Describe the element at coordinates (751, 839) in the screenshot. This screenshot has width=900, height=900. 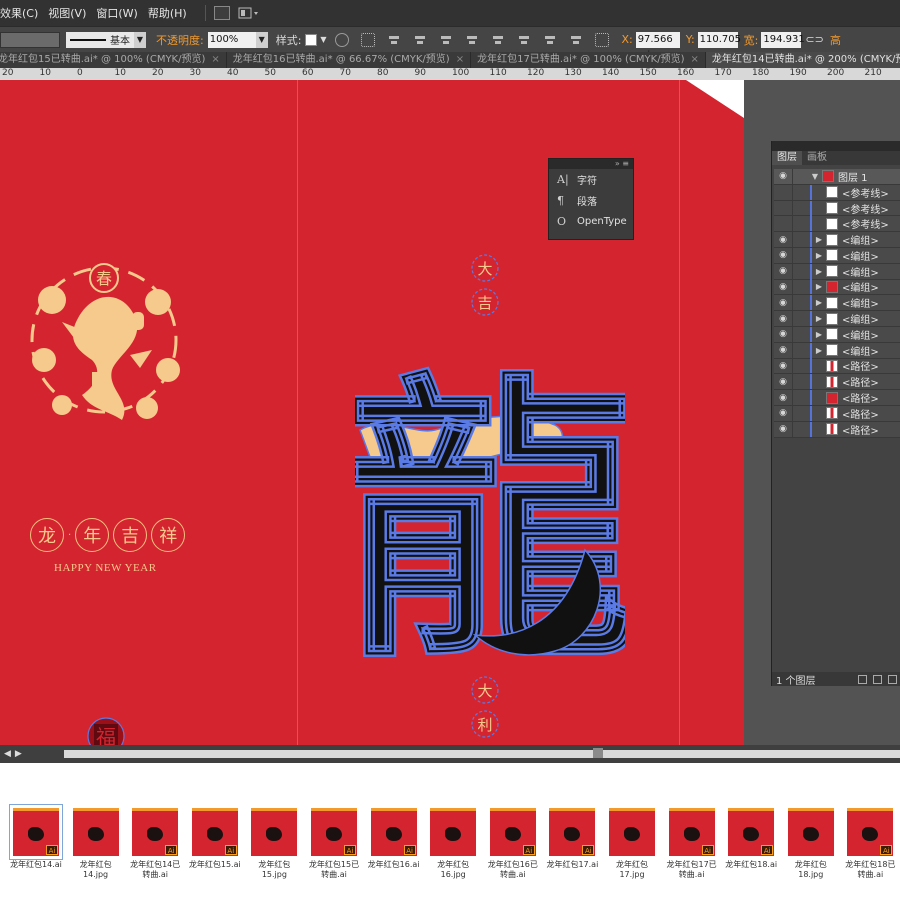
I see `file-thumbnail: Ai 龙年红包18.ai` at that location.